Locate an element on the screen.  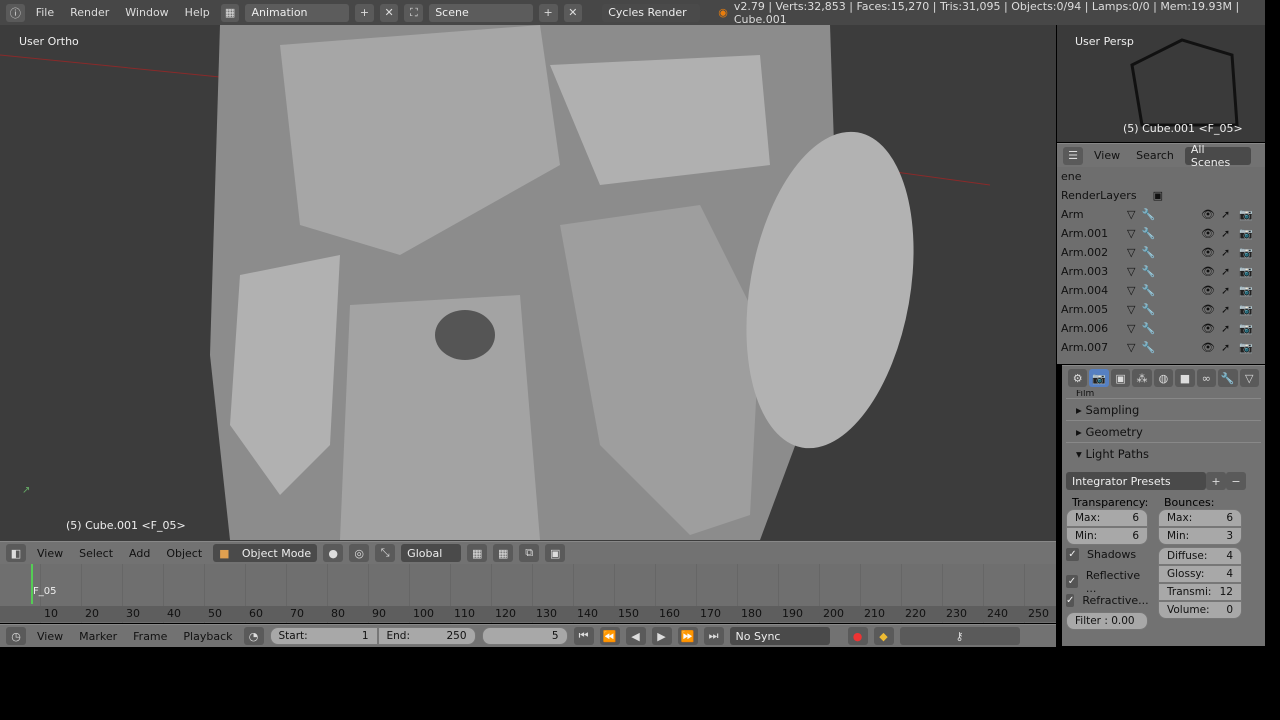
scene-icon: ⛶ is located at coordinates (414, 12).